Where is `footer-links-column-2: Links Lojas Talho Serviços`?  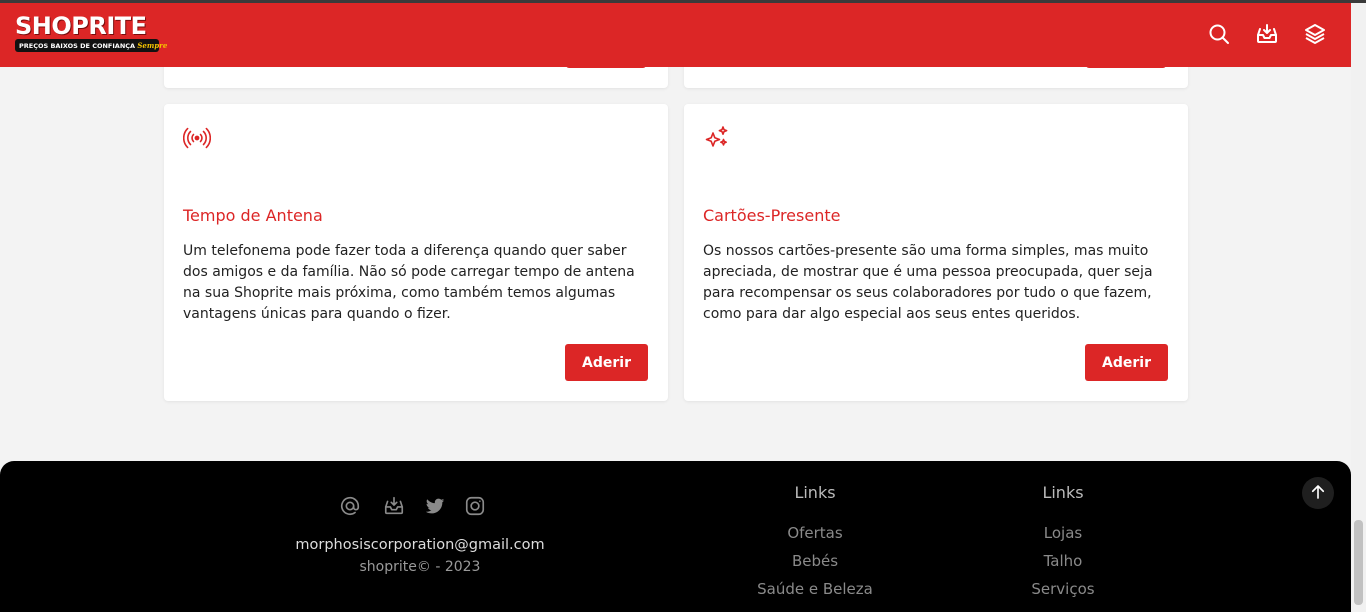
footer-links-column-2: Links Lojas Talho Serviços is located at coordinates (1063, 543).